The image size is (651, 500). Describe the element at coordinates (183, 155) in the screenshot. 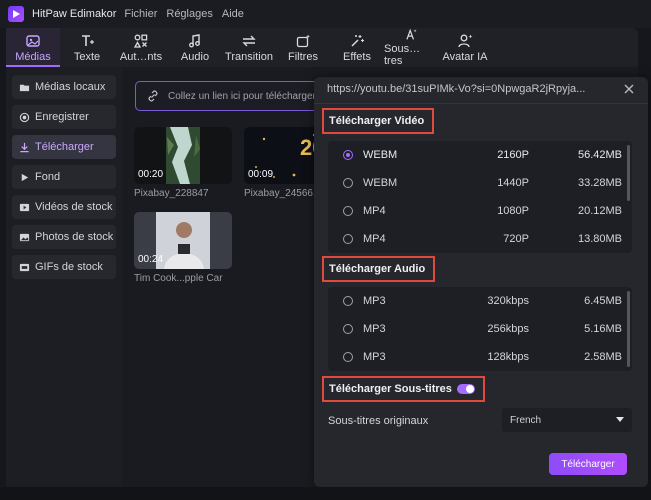

I see `media-thumbnail: 00:20` at that location.